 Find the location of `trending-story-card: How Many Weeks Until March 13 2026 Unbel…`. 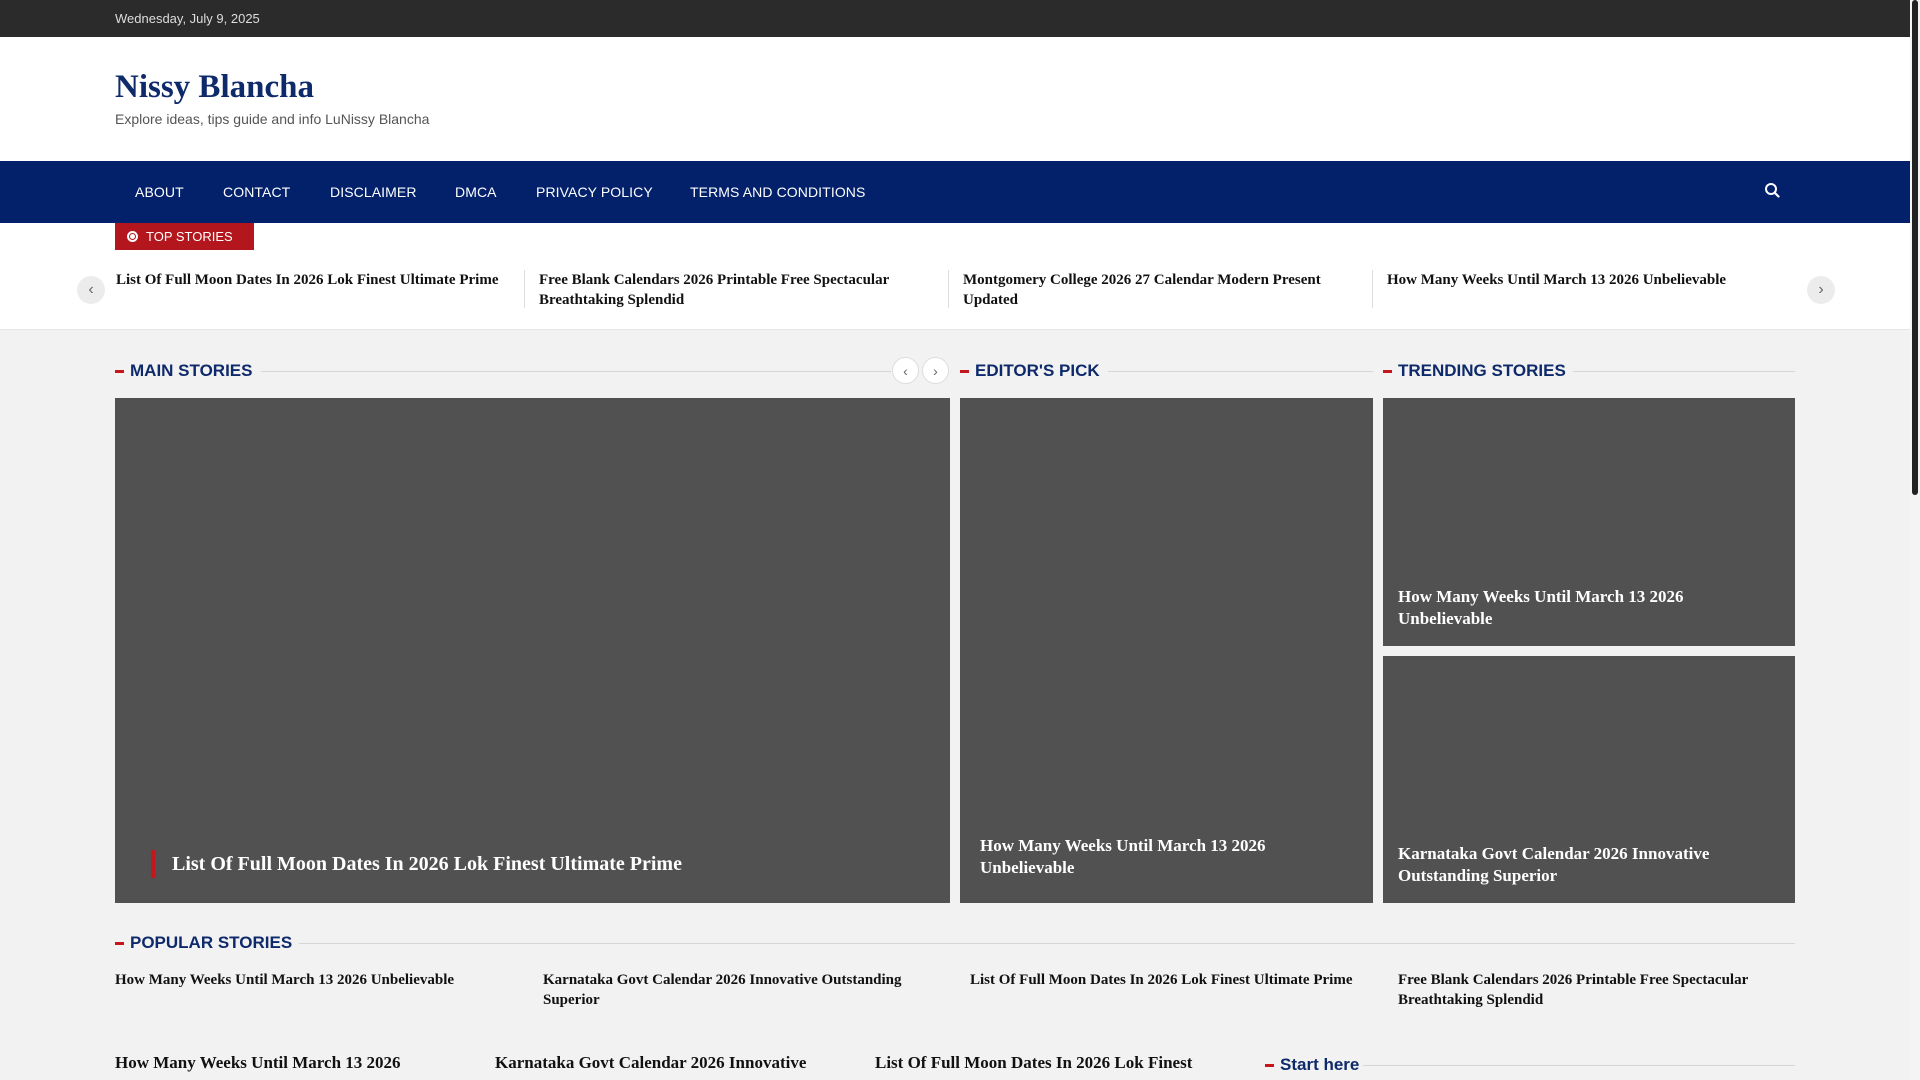

trending-story-card: How Many Weeks Until March 13 2026 Unbel… is located at coordinates (1589, 522).